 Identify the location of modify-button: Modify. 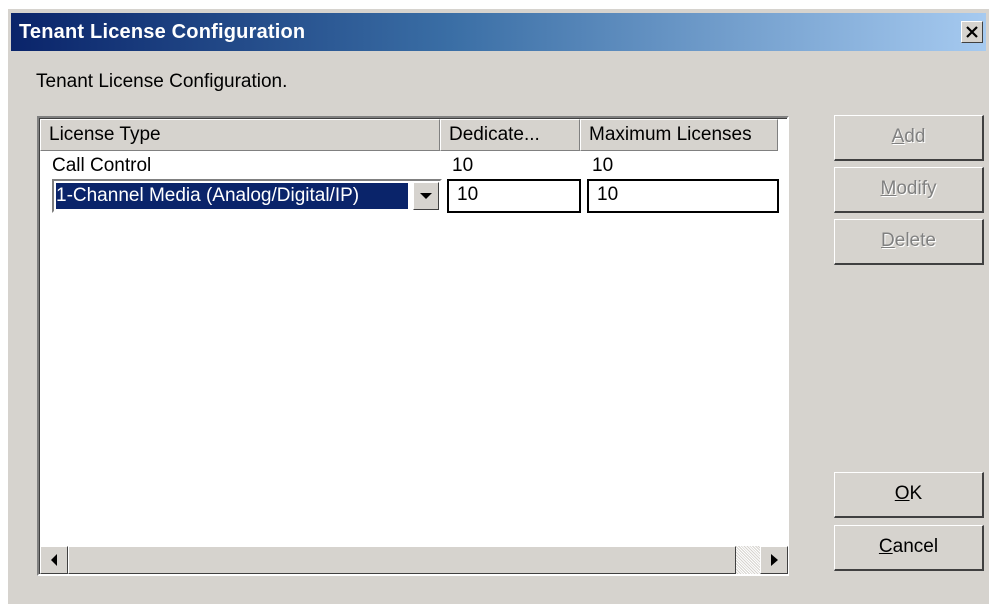
(909, 190).